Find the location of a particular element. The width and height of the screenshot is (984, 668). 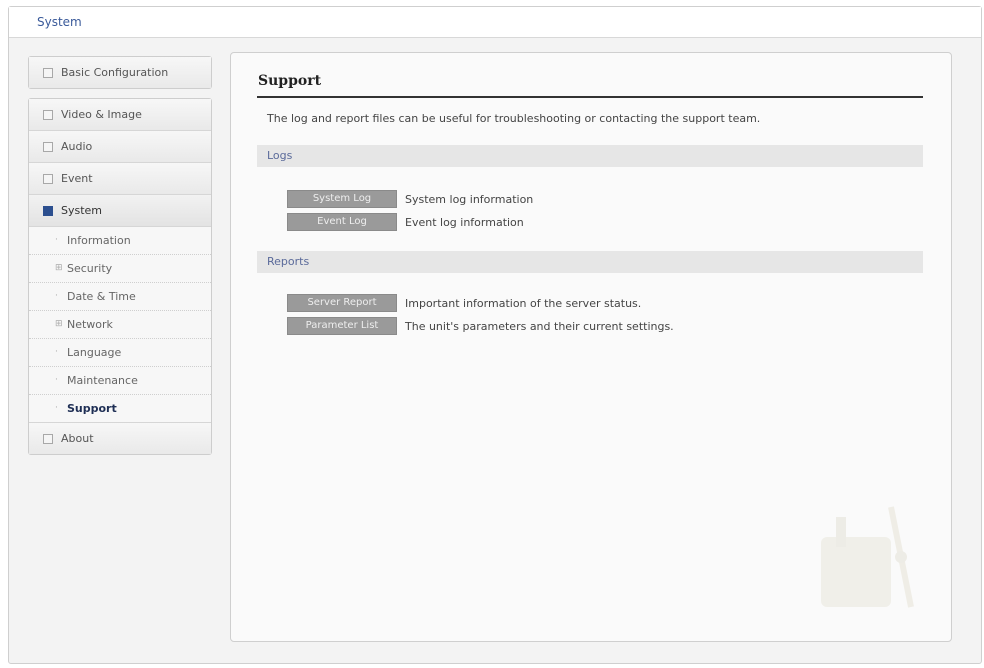

sidebar-subitem-network: ⊞ Network is located at coordinates (120, 325).